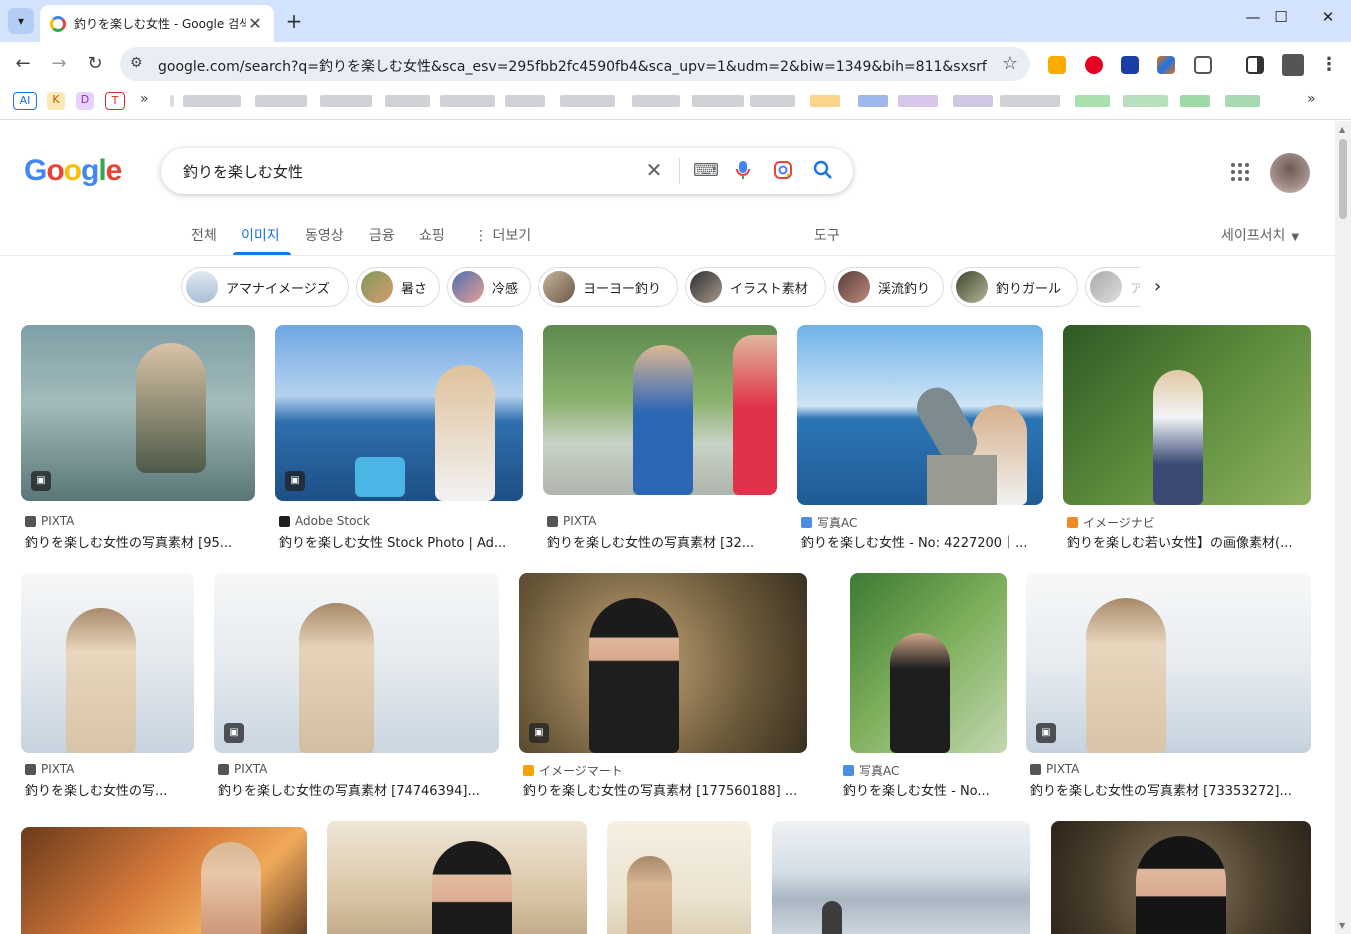 The width and height of the screenshot is (1351, 934). What do you see at coordinates (1203, 65) in the screenshot?
I see `extensions-puzzle-icon` at bounding box center [1203, 65].